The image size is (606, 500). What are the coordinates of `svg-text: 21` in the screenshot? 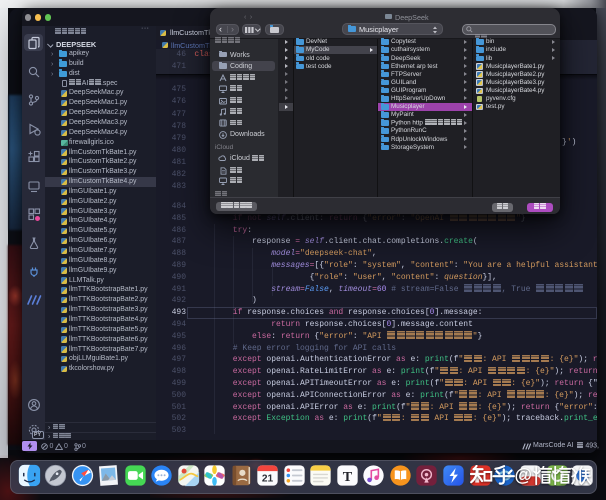 It's located at (268, 478).